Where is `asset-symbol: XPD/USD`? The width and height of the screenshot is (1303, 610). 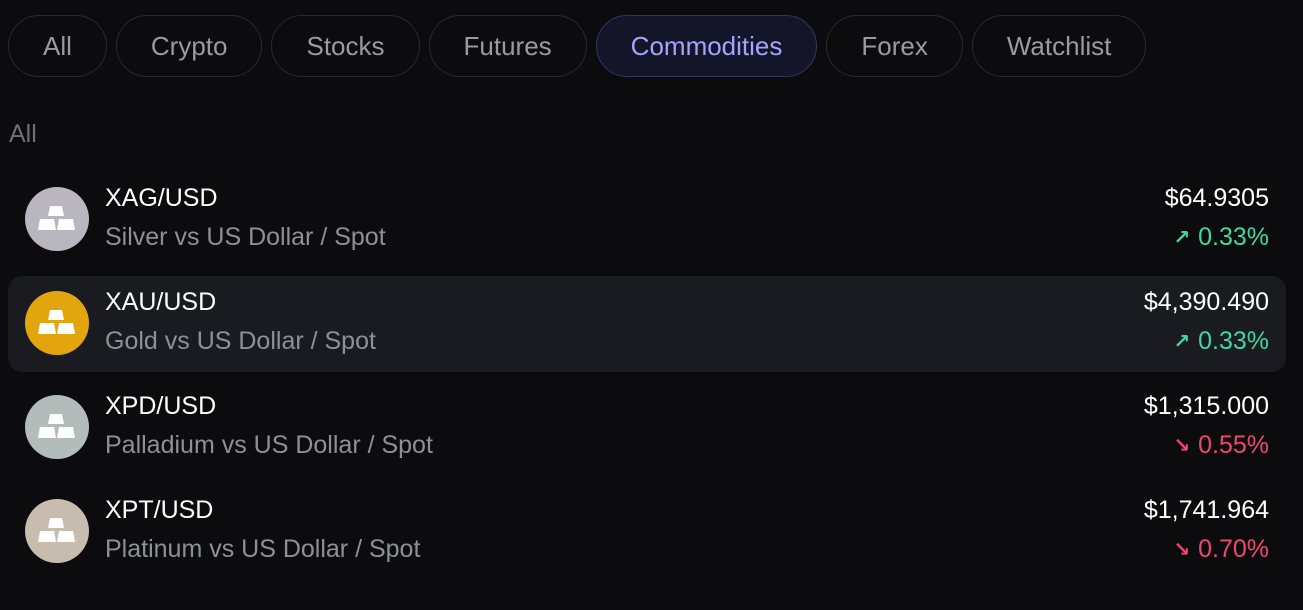
asset-symbol: XPD/USD is located at coordinates (161, 406).